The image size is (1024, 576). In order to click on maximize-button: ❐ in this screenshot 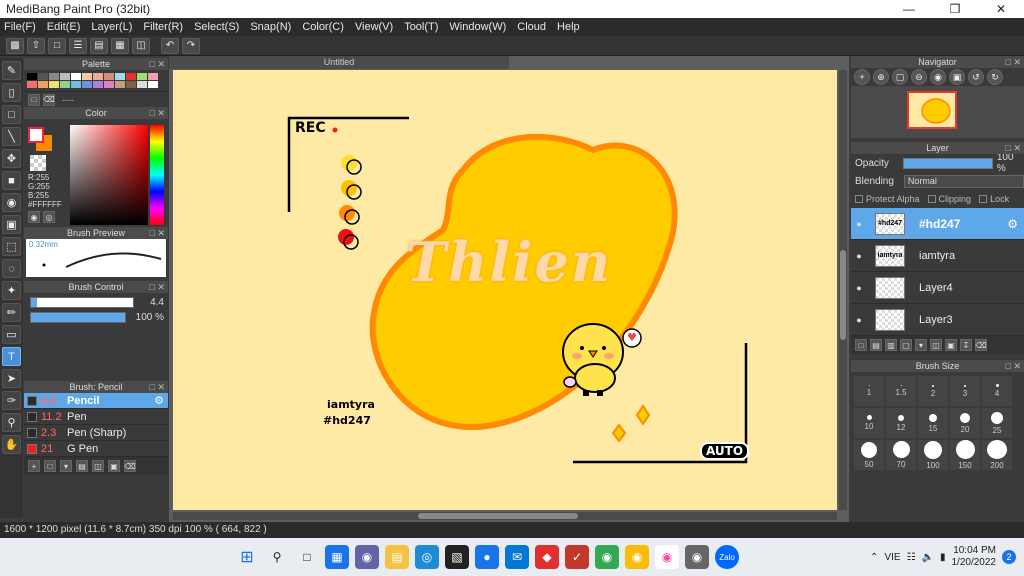, I will do `click(955, 9)`.